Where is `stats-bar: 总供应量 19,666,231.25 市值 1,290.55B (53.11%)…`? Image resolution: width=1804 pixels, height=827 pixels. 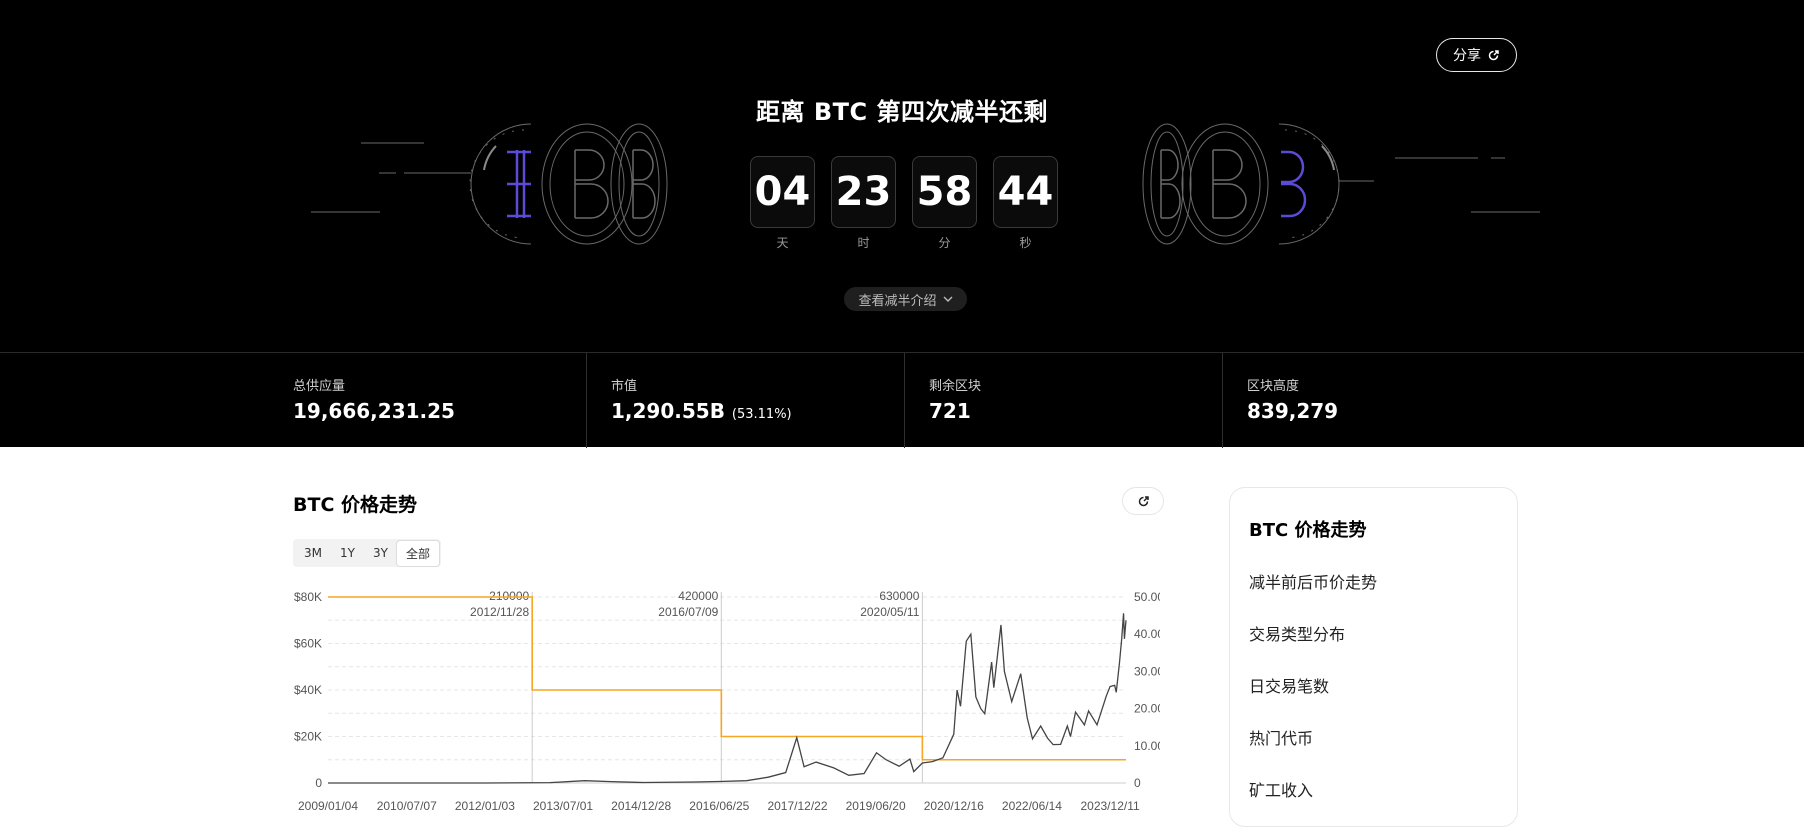 stats-bar: 总供应量 19,666,231.25 市值 1,290.55B (53.11%)… is located at coordinates (902, 400).